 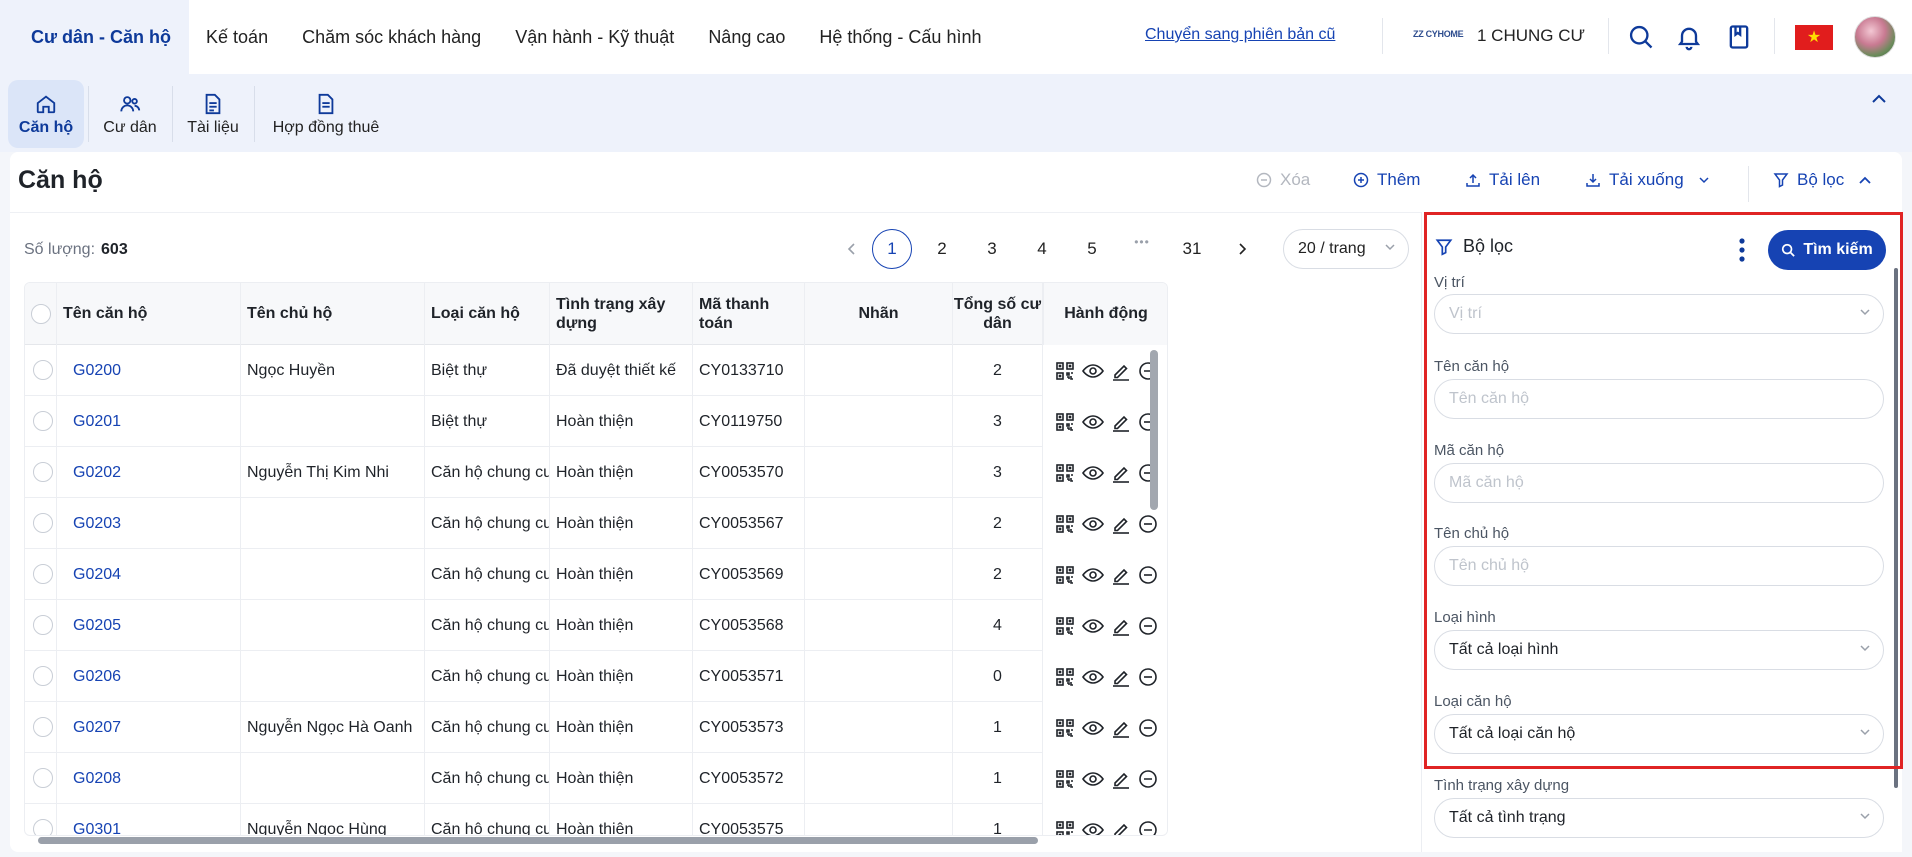 I want to click on page-size-select: 20 / trang, so click(x=1346, y=249).